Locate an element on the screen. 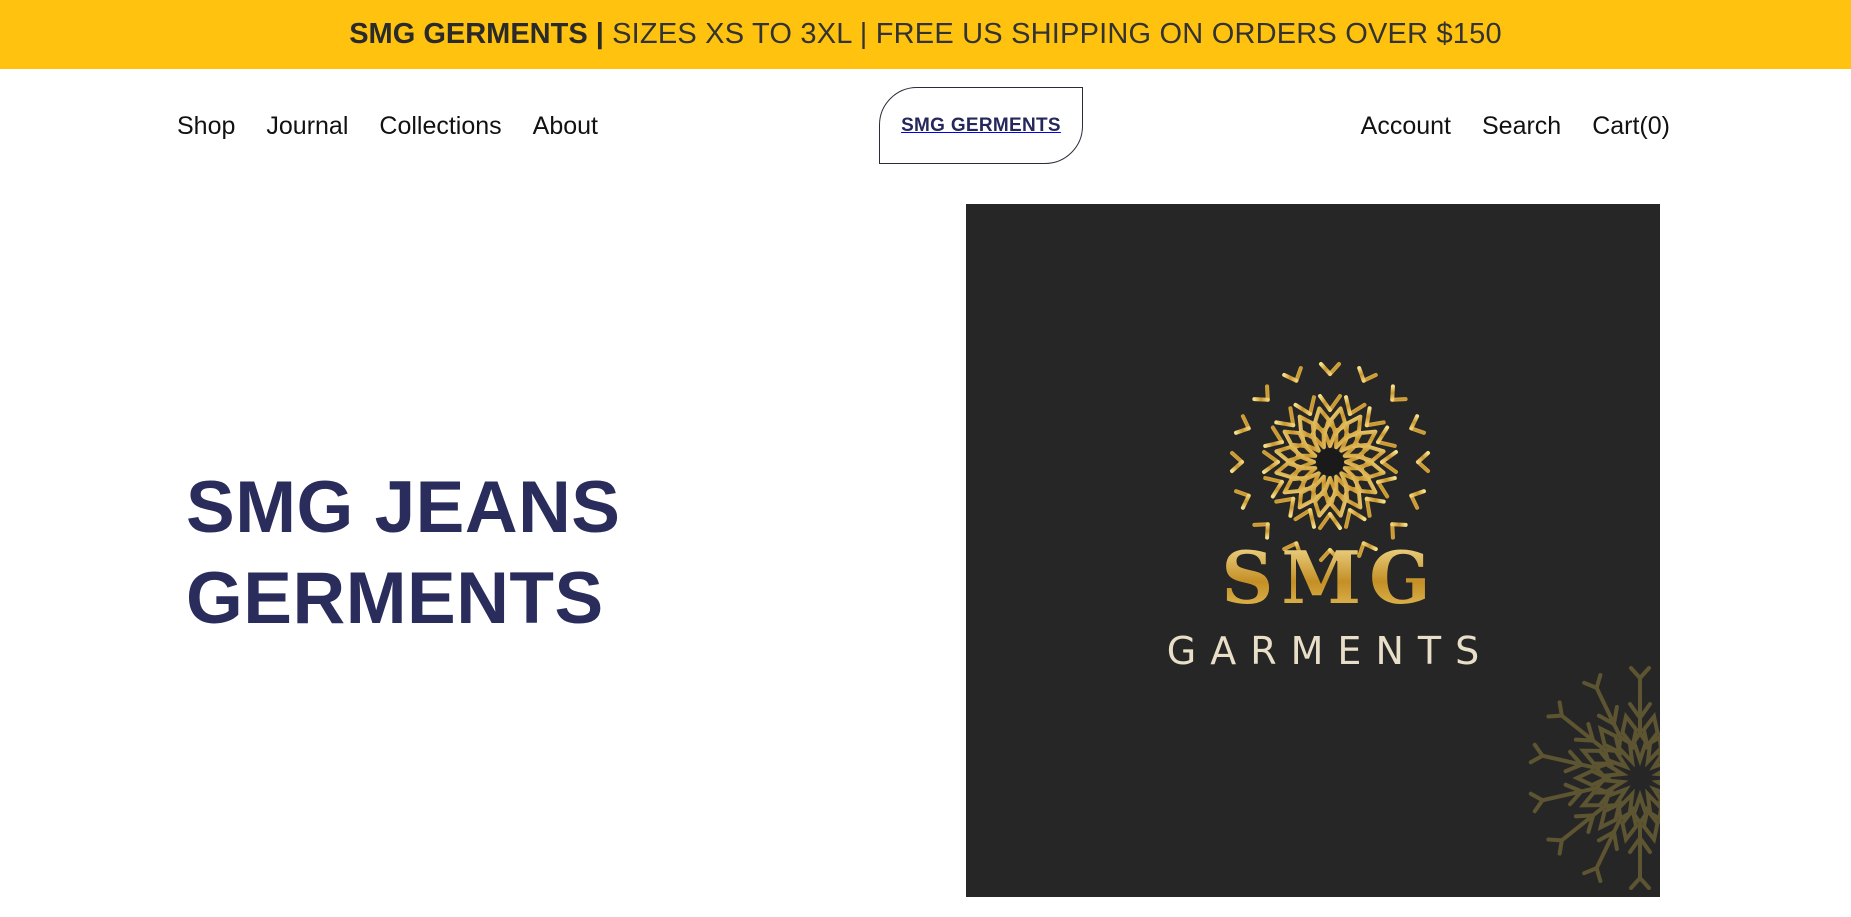 This screenshot has width=1851, height=917. primary-nav: Shop Journal Collections About is located at coordinates (403, 126).